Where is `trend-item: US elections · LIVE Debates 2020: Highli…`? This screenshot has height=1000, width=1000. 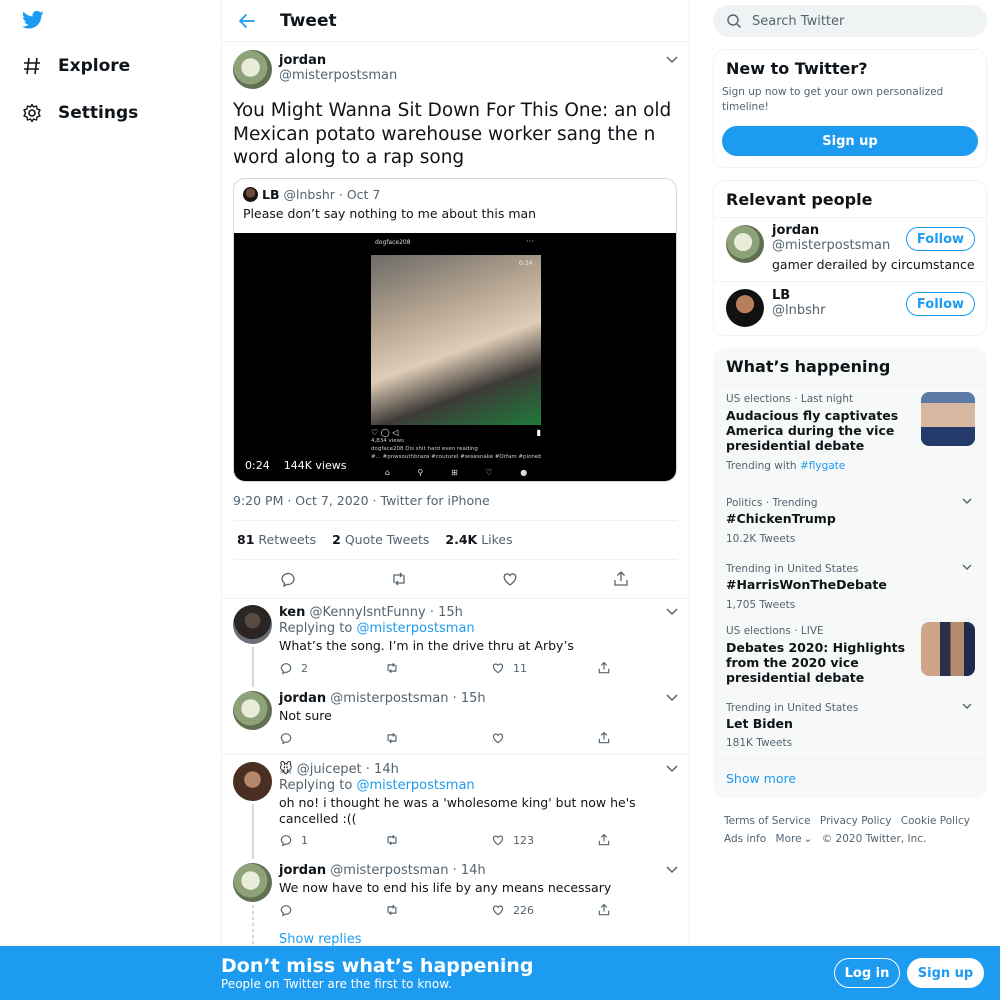
trend-item: US elections · LIVE Debates 2020: Highli… is located at coordinates (850, 656).